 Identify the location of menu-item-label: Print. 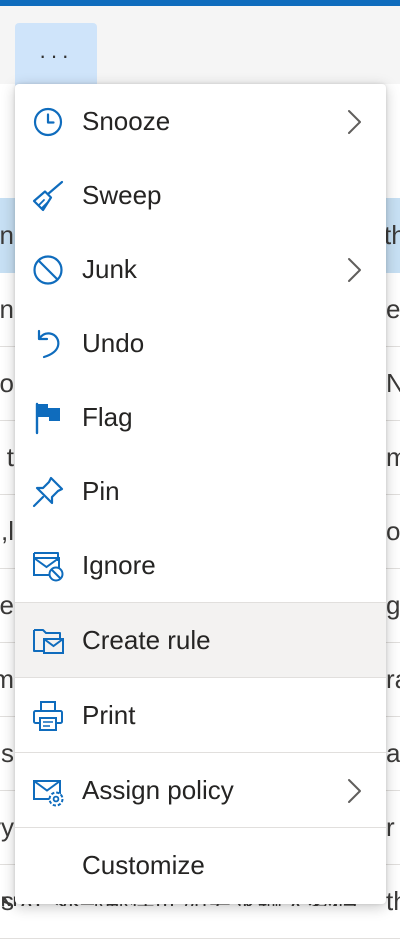
(109, 715).